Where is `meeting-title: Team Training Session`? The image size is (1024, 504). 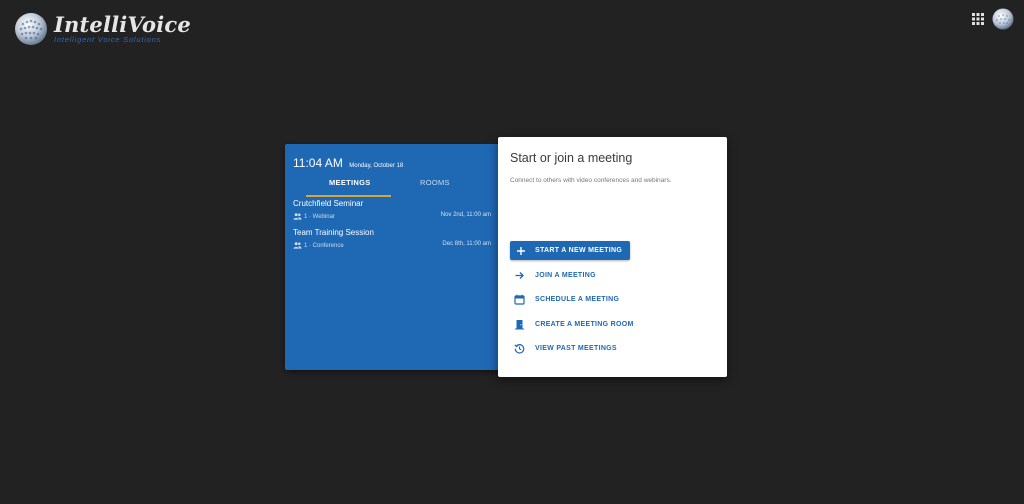
meeting-title: Team Training Session is located at coordinates (333, 232).